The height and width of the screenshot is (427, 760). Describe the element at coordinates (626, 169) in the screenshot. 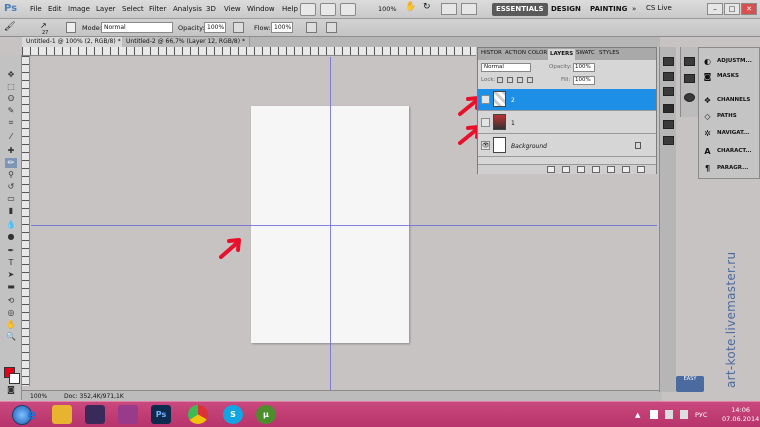

I see `new-layer-icon` at that location.